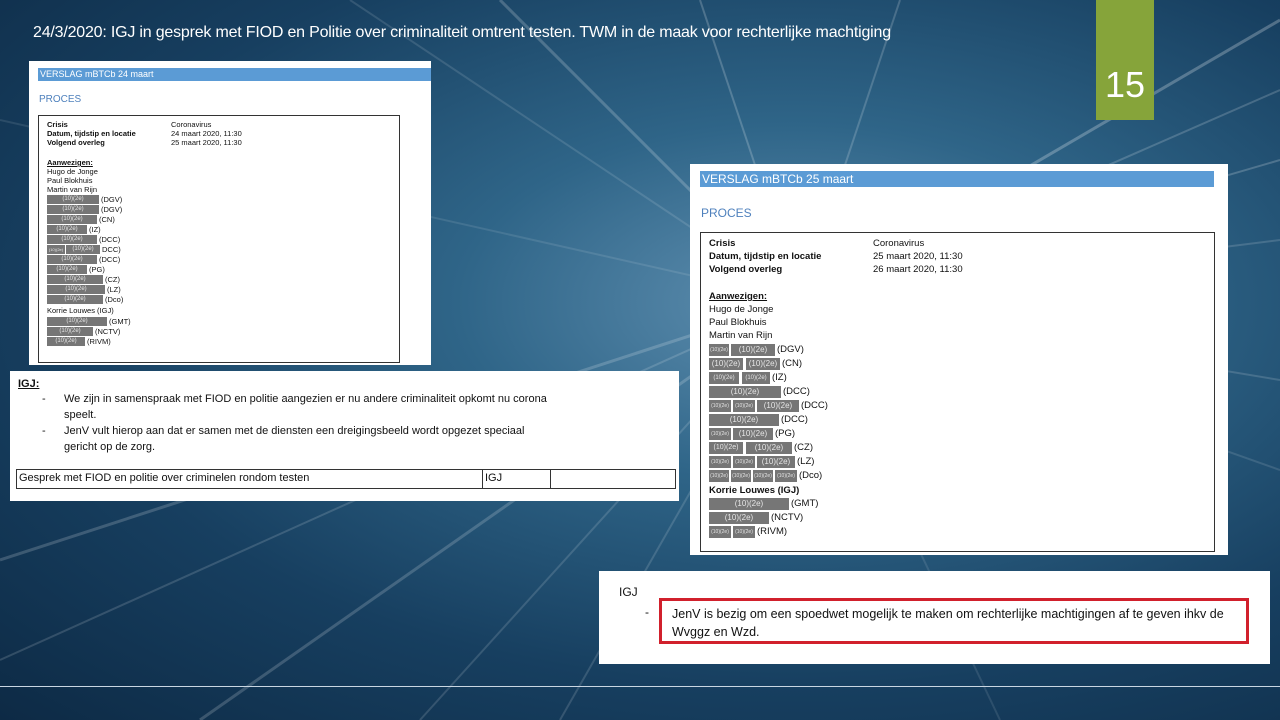 This screenshot has width=1280, height=720. Describe the element at coordinates (482, 479) in the screenshot. I see `table-divider` at that location.